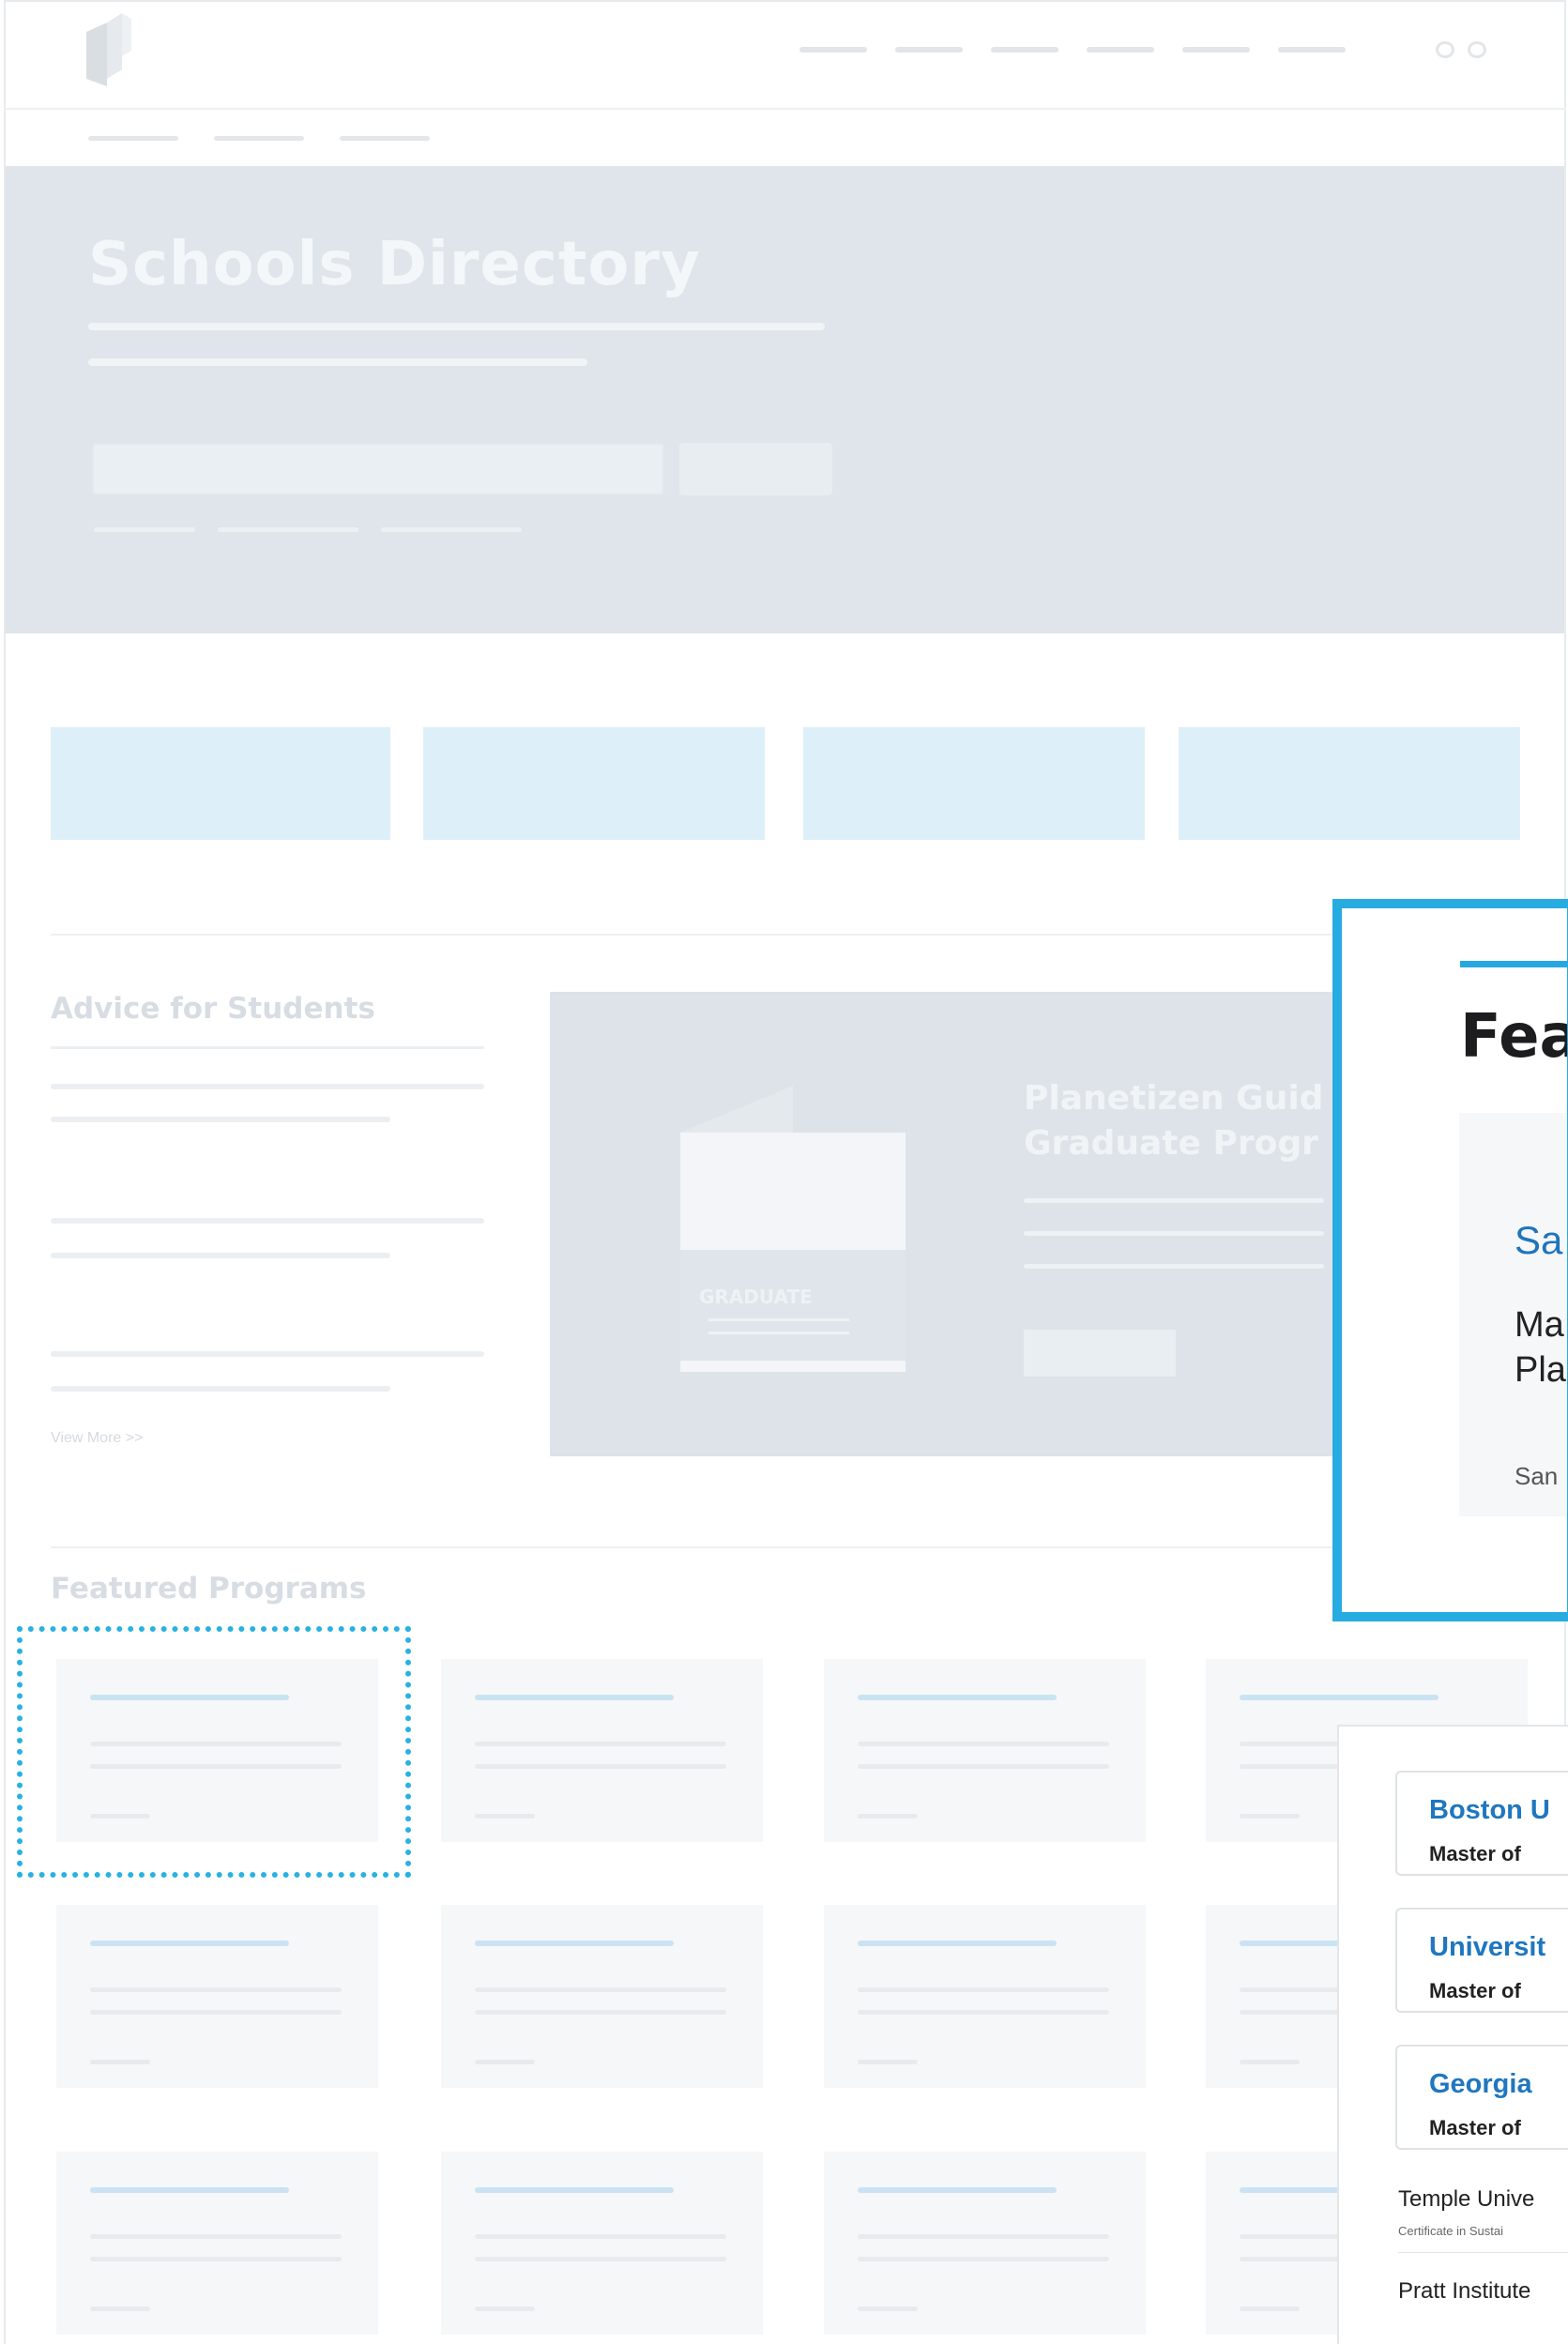 The image size is (1568, 2344). What do you see at coordinates (1537, 1476) in the screenshot?
I see `callout-location: San` at bounding box center [1537, 1476].